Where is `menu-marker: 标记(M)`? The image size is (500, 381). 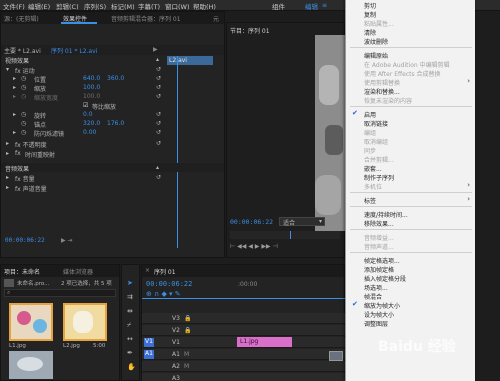 menu-marker: 标记(M) is located at coordinates (123, 6).